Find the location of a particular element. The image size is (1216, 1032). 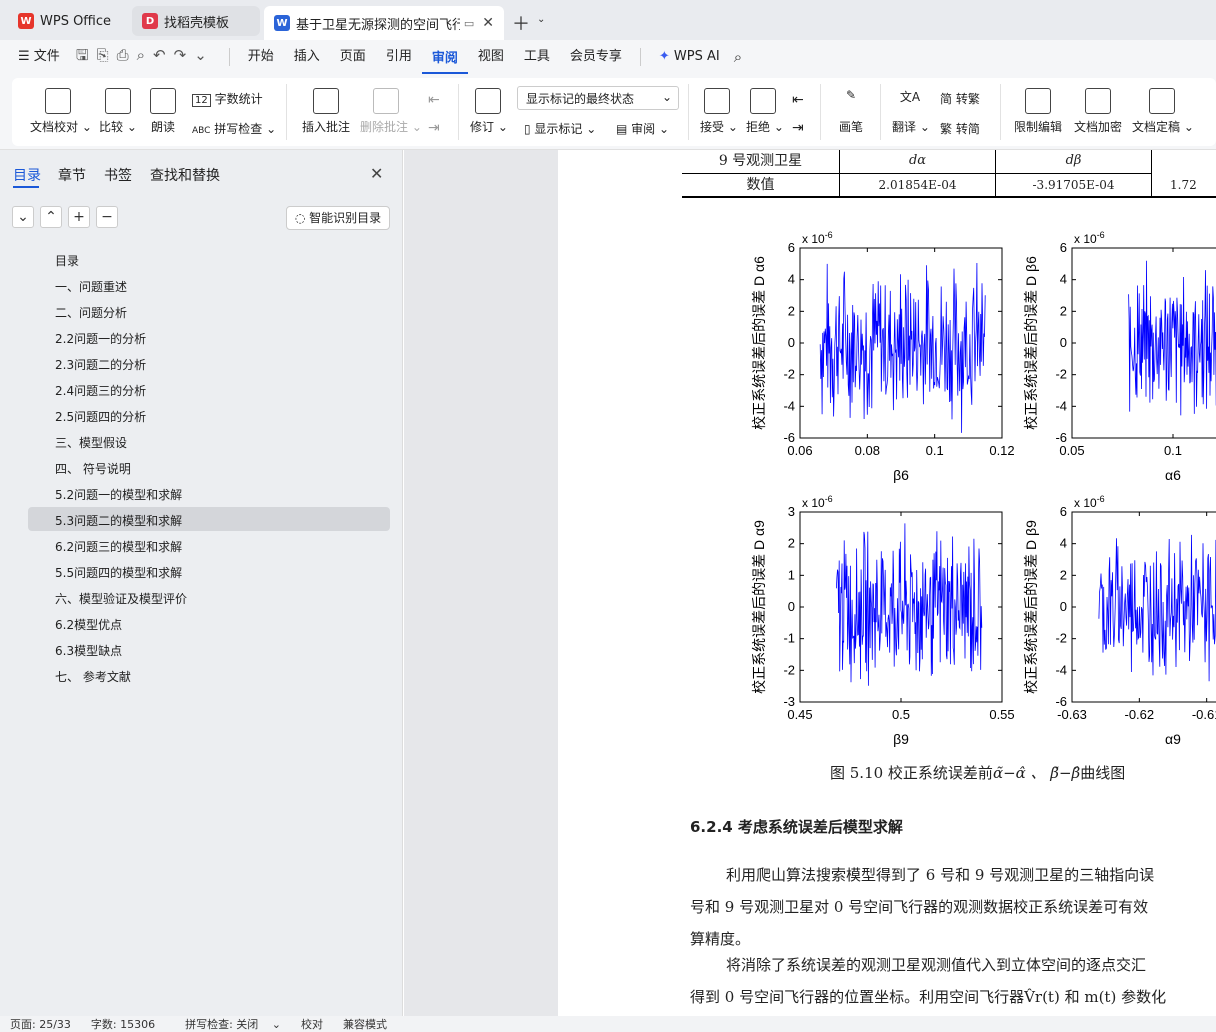

toc-item: 5.2问题一的模型和求解 is located at coordinates (118, 494).